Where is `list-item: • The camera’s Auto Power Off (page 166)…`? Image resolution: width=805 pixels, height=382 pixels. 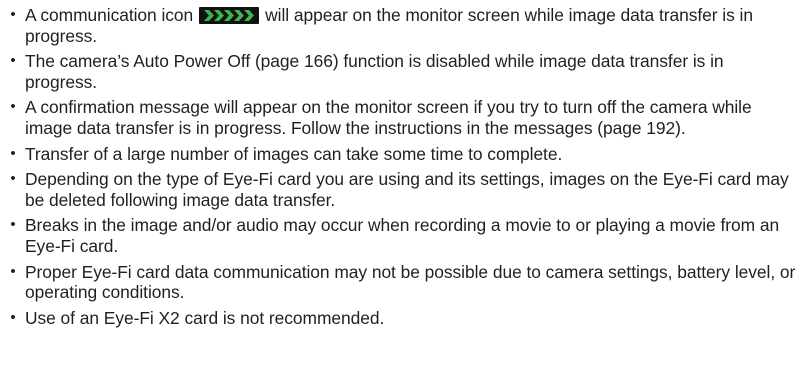
list-item: • The camera’s Auto Power Off (page 166)… is located at coordinates (401, 71).